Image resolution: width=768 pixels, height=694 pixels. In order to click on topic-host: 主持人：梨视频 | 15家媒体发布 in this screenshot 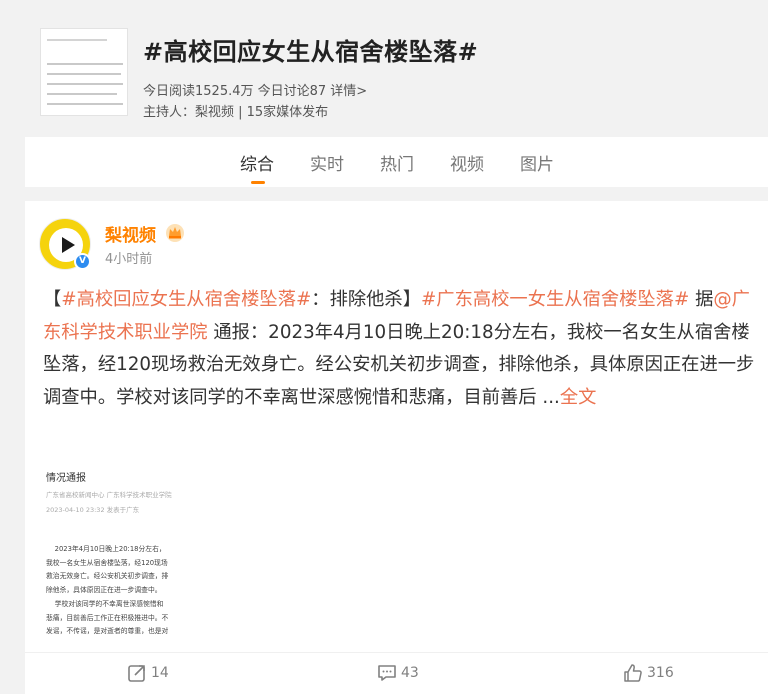, I will do `click(236, 112)`.